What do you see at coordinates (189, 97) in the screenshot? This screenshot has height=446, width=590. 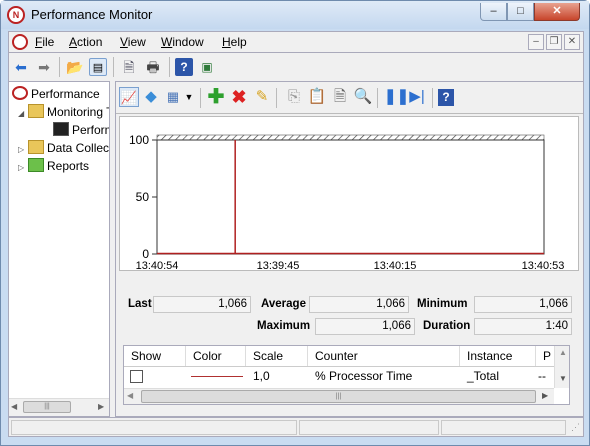 I see `graph-type-dropdown-icon: ▼` at bounding box center [189, 97].